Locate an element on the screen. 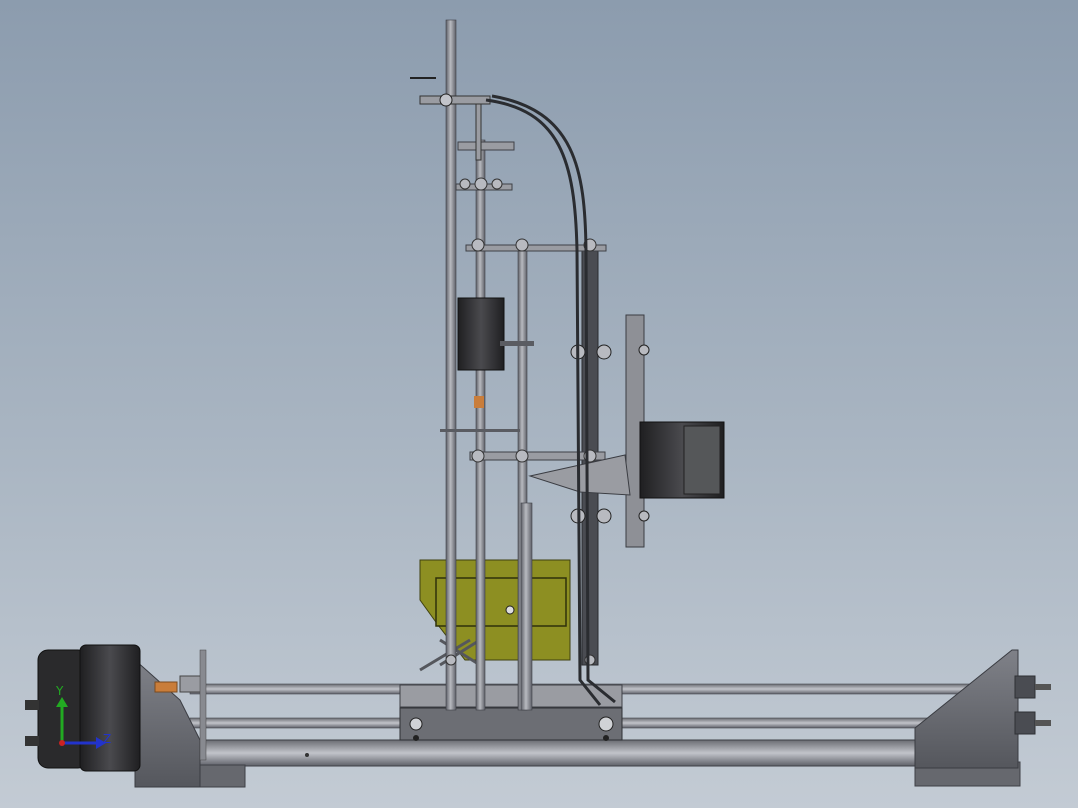 The width and height of the screenshot is (1078, 808). y-axis-label: Y is located at coordinates (59, 691).